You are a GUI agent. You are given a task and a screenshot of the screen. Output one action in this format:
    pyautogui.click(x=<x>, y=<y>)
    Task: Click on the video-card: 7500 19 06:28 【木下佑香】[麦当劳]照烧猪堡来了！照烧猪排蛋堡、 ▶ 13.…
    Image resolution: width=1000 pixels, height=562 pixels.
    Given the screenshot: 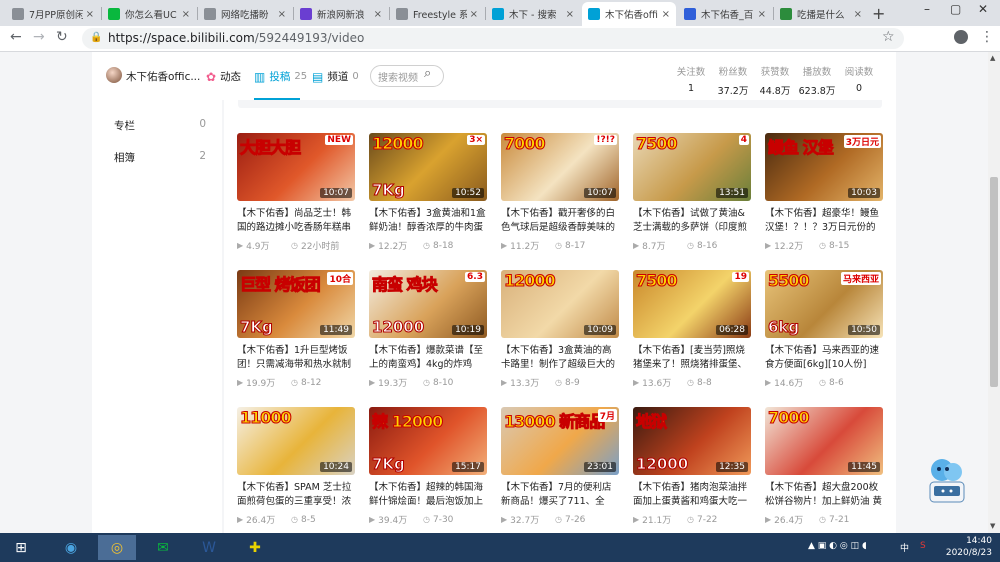 What is the action you would take?
    pyautogui.click(x=692, y=336)
    